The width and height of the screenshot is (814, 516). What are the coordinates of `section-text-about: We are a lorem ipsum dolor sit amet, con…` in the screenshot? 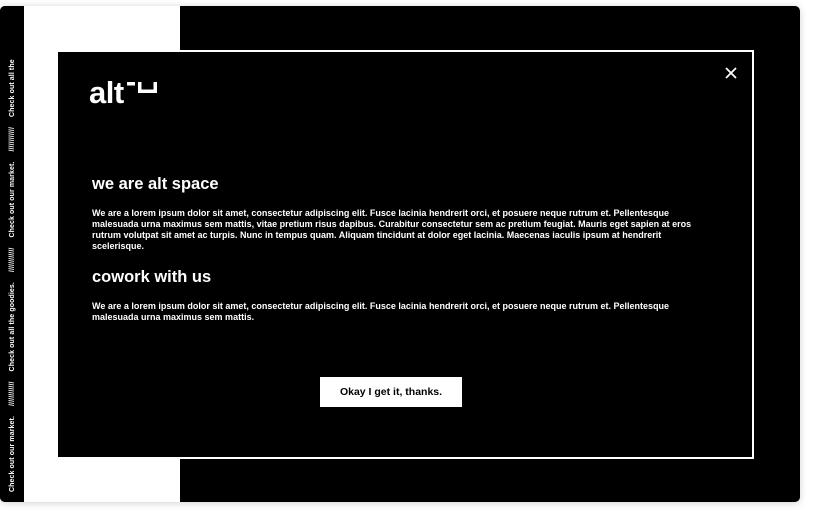 It's located at (392, 229).